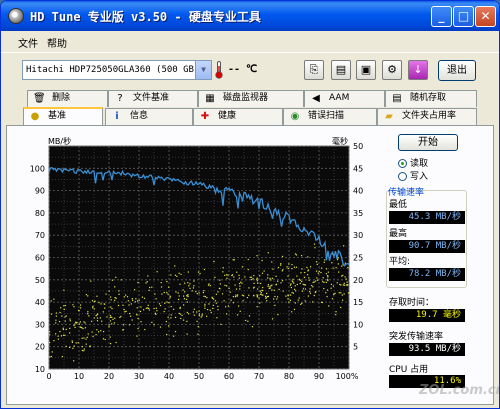 The width and height of the screenshot is (500, 409). Describe the element at coordinates (416, 337) in the screenshot. I see `burst-rate-label: 突发传输速率` at that location.